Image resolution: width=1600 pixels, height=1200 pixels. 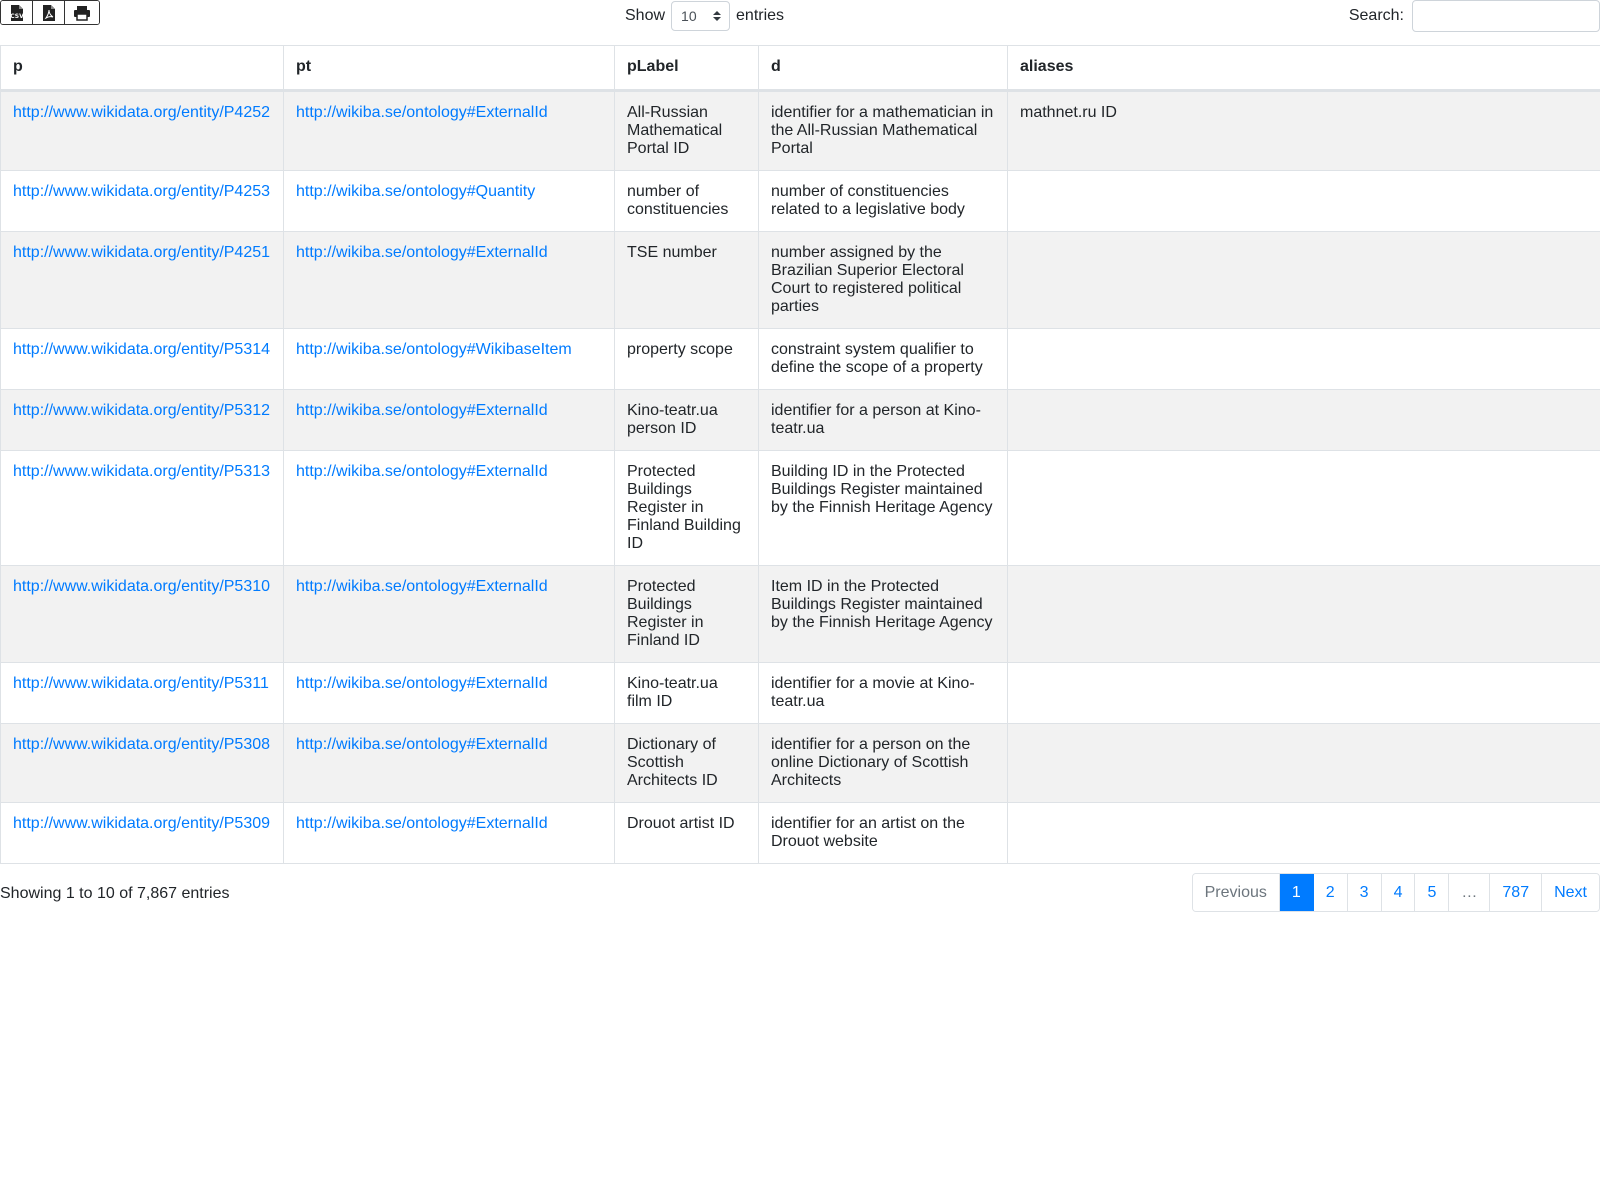 I want to click on export-buttons: CSV, so click(x=50, y=12).